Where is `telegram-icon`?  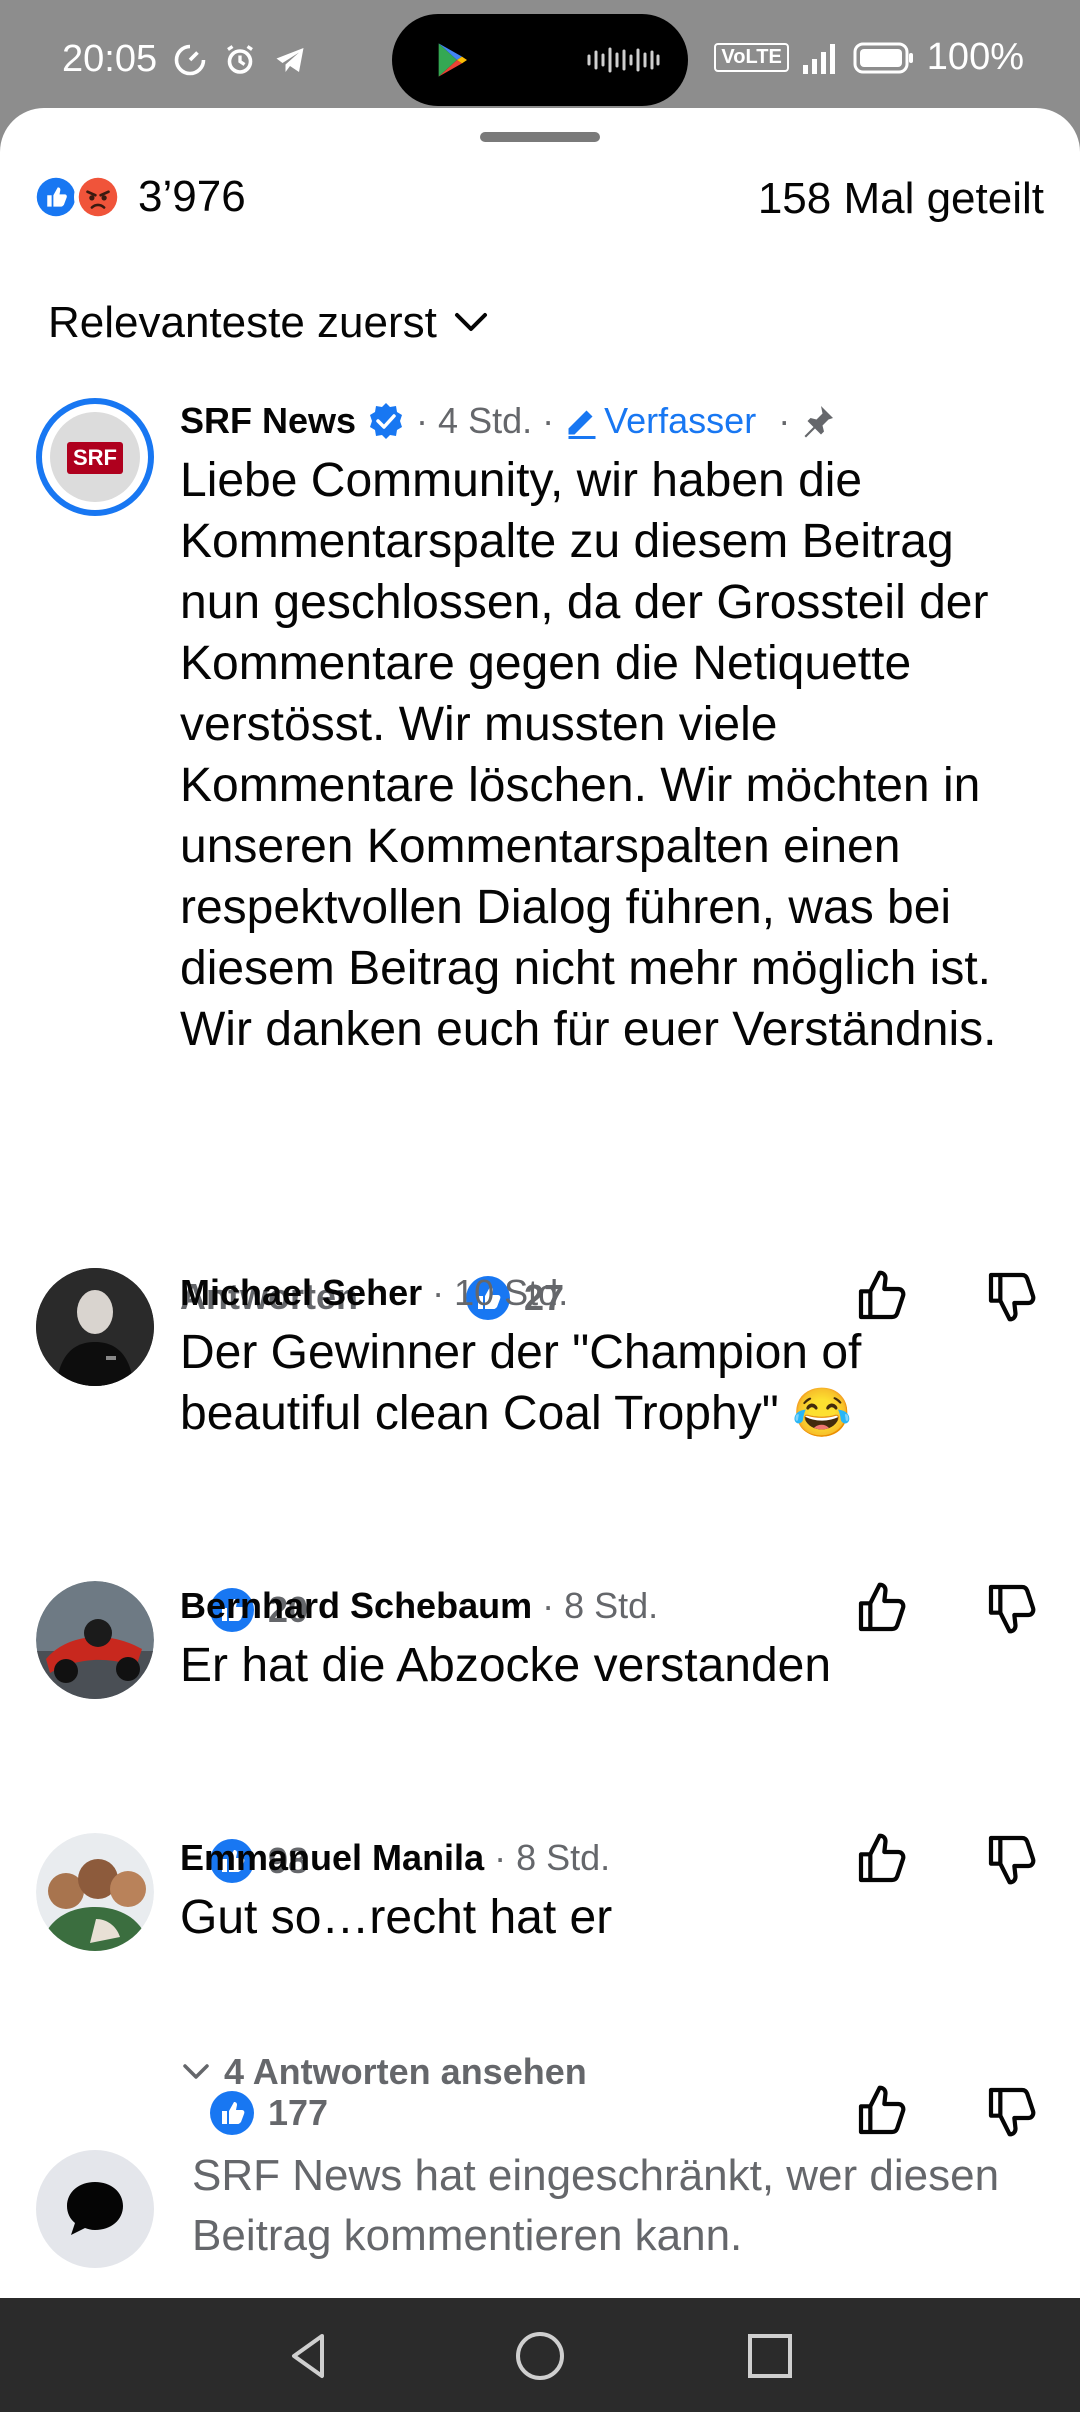 telegram-icon is located at coordinates (290, 60).